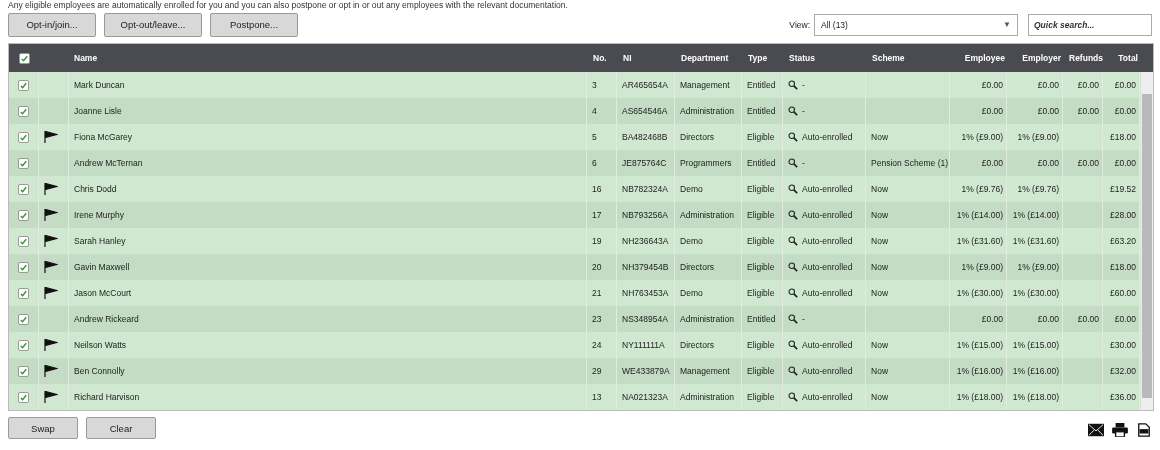 The width and height of the screenshot is (1160, 450). What do you see at coordinates (574, 137) in the screenshot?
I see `table-row: Fiona McGarey 5 BA482468B Directors Eligible Auto-enrolled Now 1% (£9.00) 1% (£9.00) £18.00` at bounding box center [574, 137].